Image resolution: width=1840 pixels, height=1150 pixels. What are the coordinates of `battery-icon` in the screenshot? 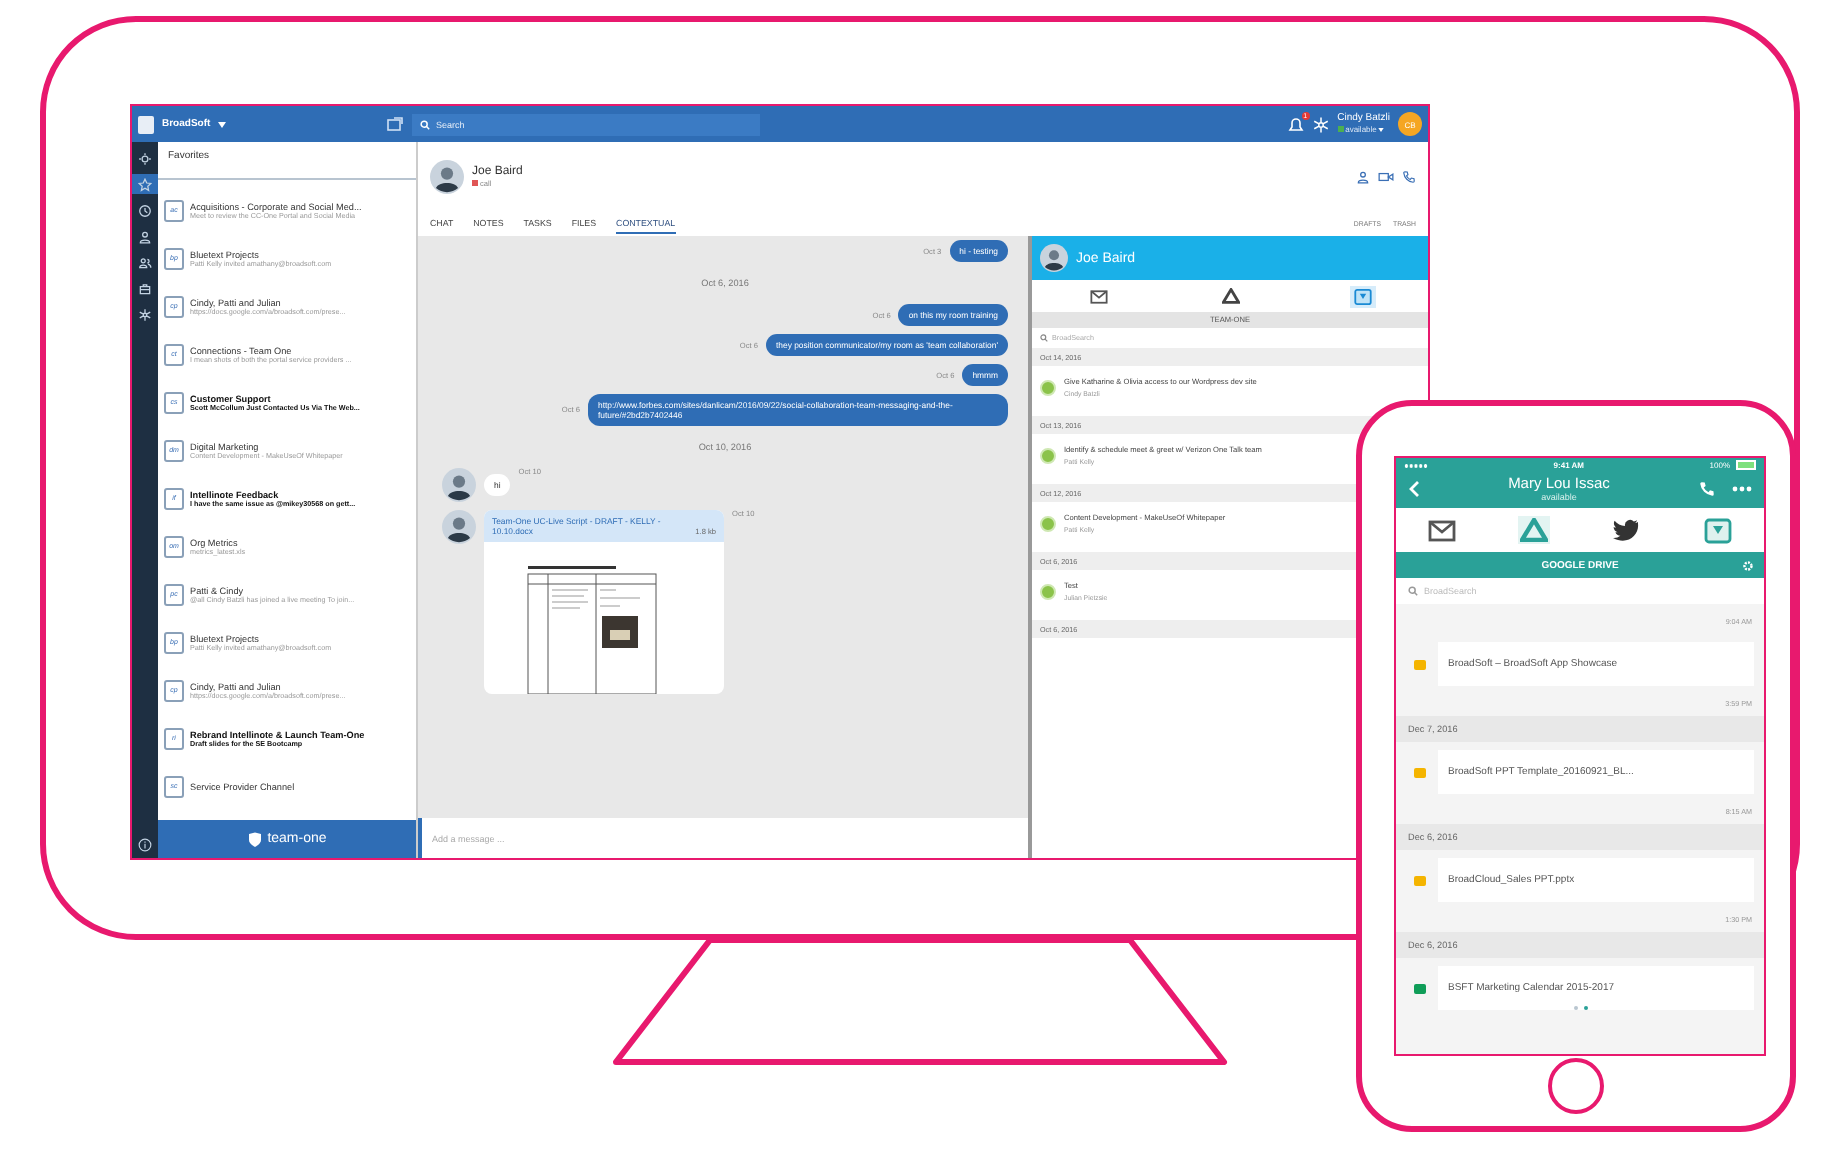 It's located at (1746, 465).